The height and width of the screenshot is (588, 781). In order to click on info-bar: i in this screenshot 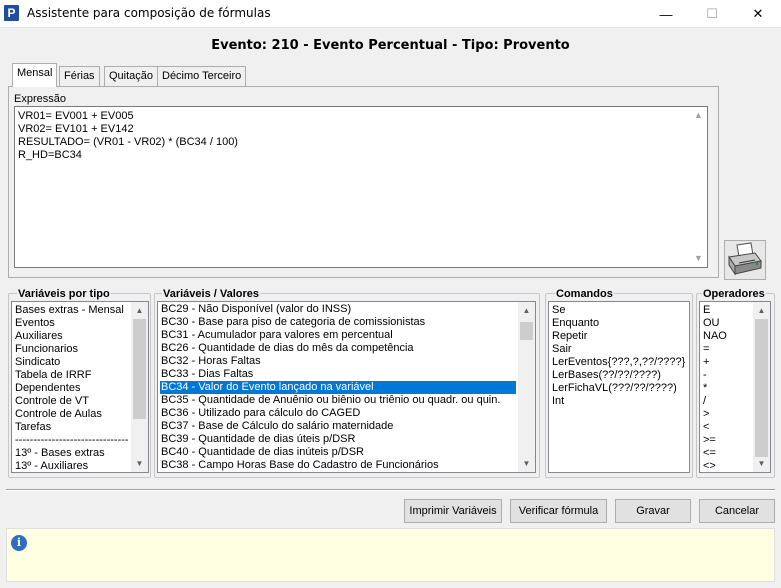, I will do `click(390, 555)`.